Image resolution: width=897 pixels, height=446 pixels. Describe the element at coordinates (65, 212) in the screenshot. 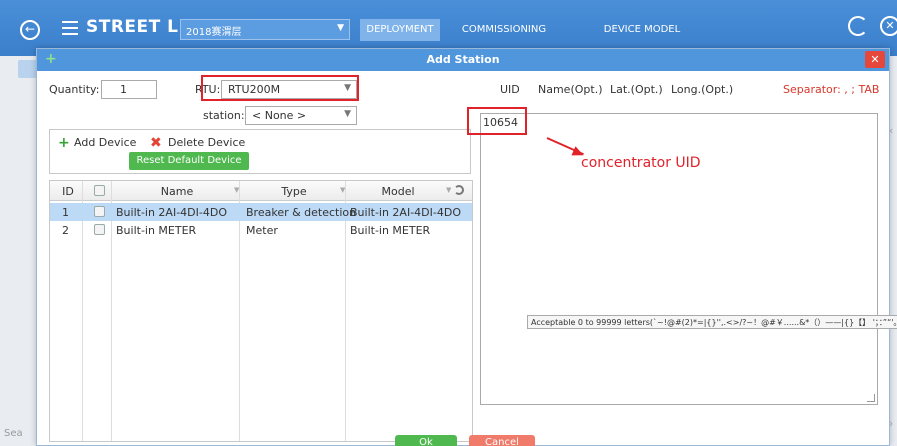

I see `row-id: 1` at that location.